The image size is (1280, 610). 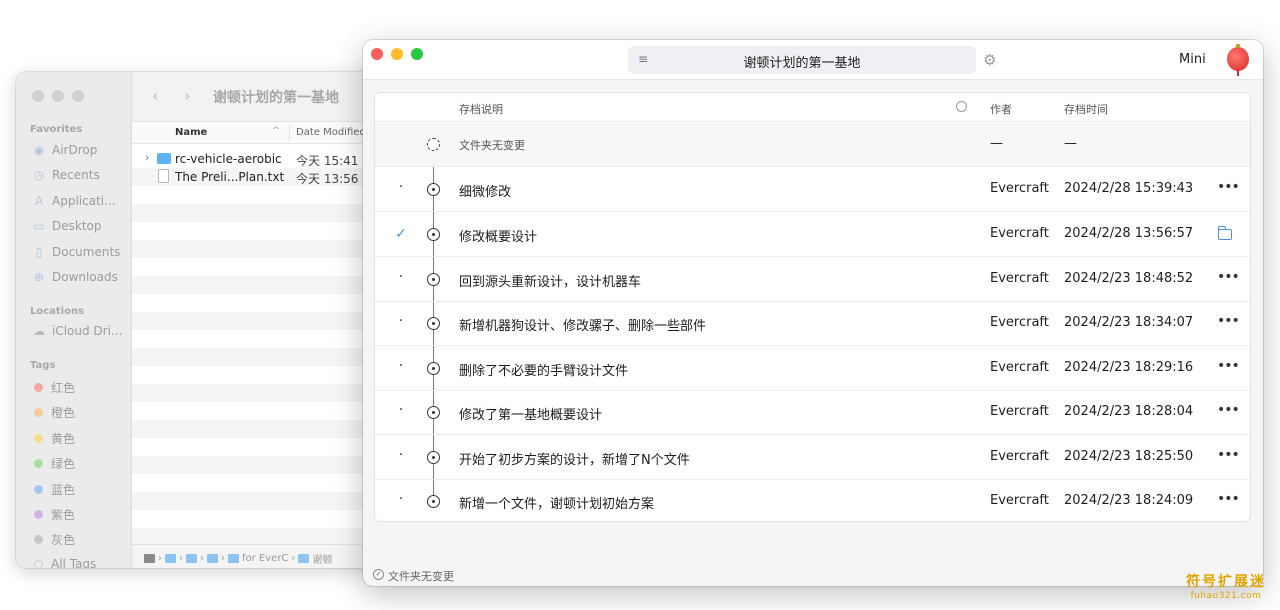 What do you see at coordinates (187, 95) in the screenshot?
I see `forward-arrow-icon: ›` at bounding box center [187, 95].